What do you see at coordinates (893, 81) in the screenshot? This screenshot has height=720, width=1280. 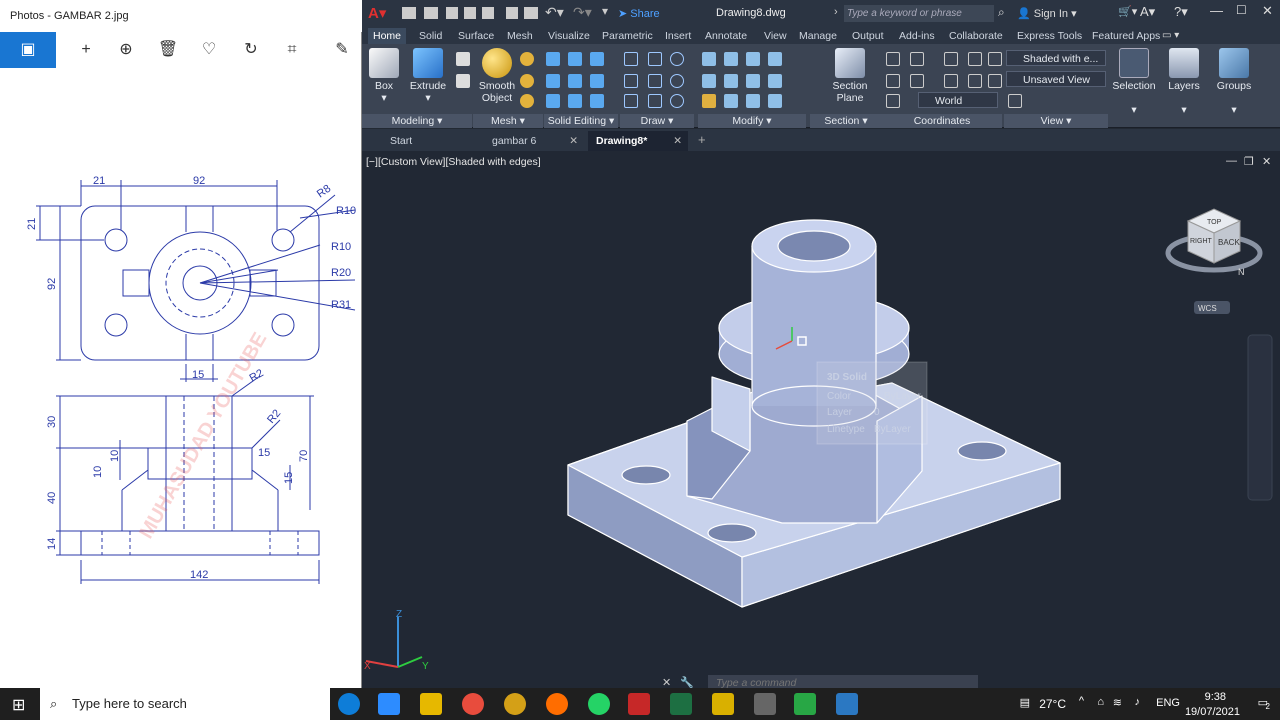 I see `ucs-world-icon` at bounding box center [893, 81].